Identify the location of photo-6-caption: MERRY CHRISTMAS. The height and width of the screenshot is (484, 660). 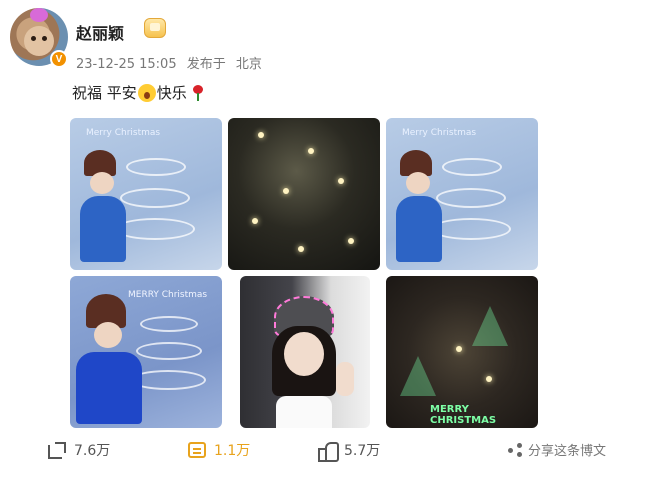
(463, 415).